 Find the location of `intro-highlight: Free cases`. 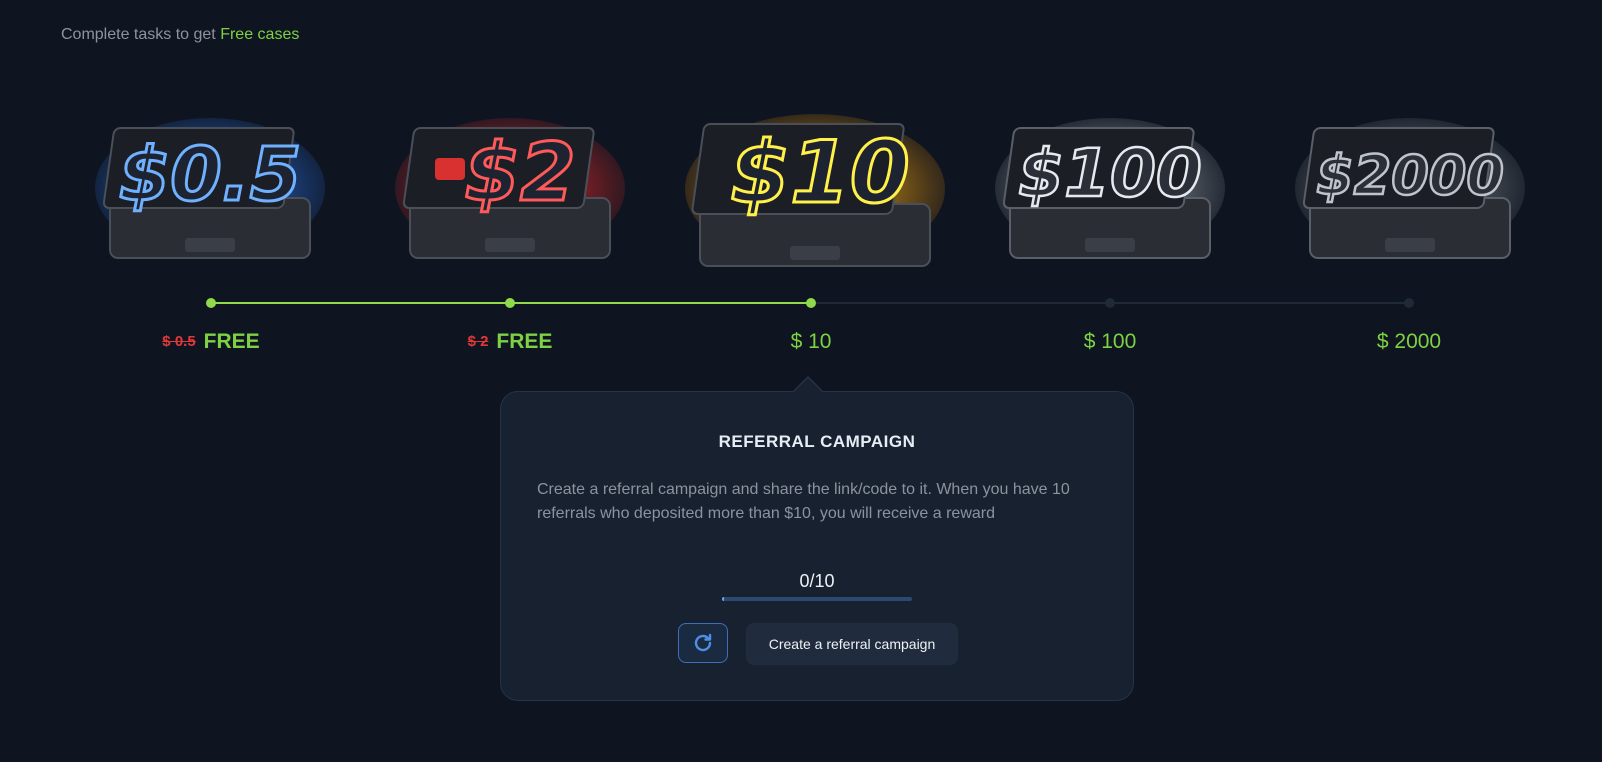

intro-highlight: Free cases is located at coordinates (260, 34).